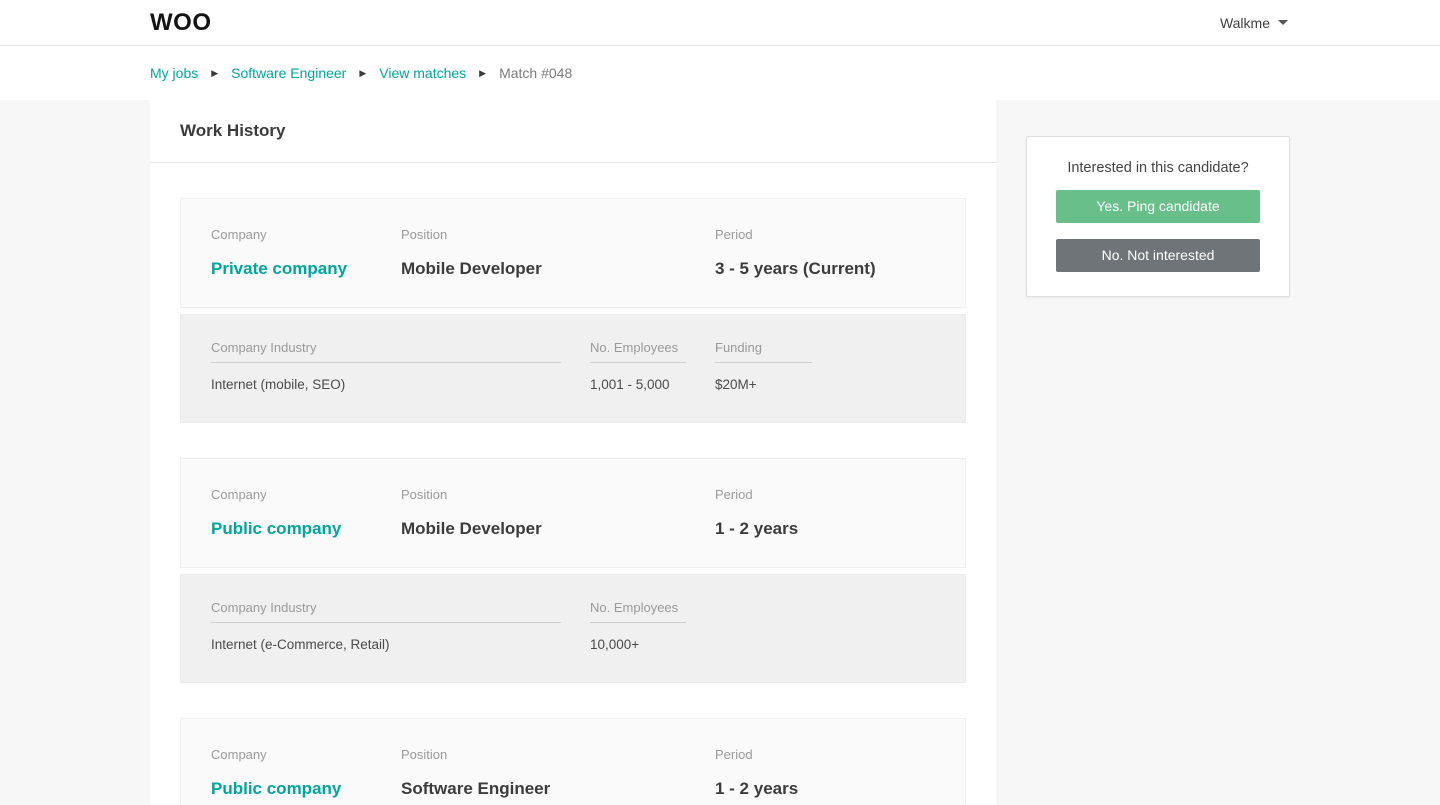 The height and width of the screenshot is (805, 1440). I want to click on account-menu: Walkme, so click(1254, 23).